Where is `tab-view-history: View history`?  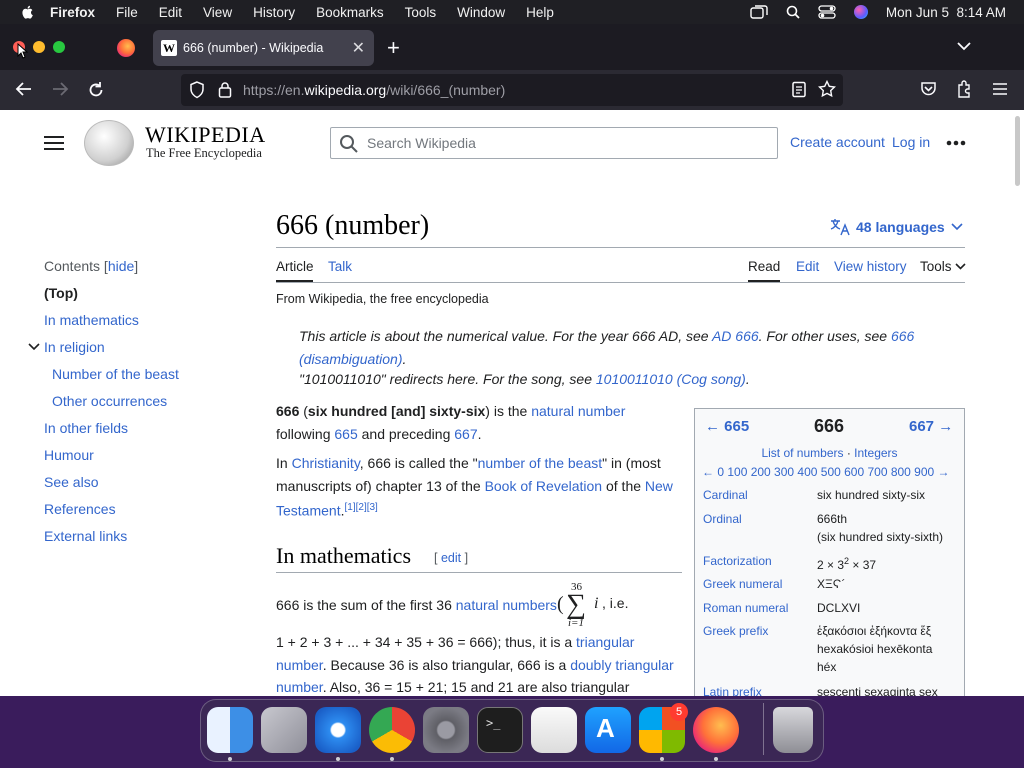 tab-view-history: View history is located at coordinates (870, 266).